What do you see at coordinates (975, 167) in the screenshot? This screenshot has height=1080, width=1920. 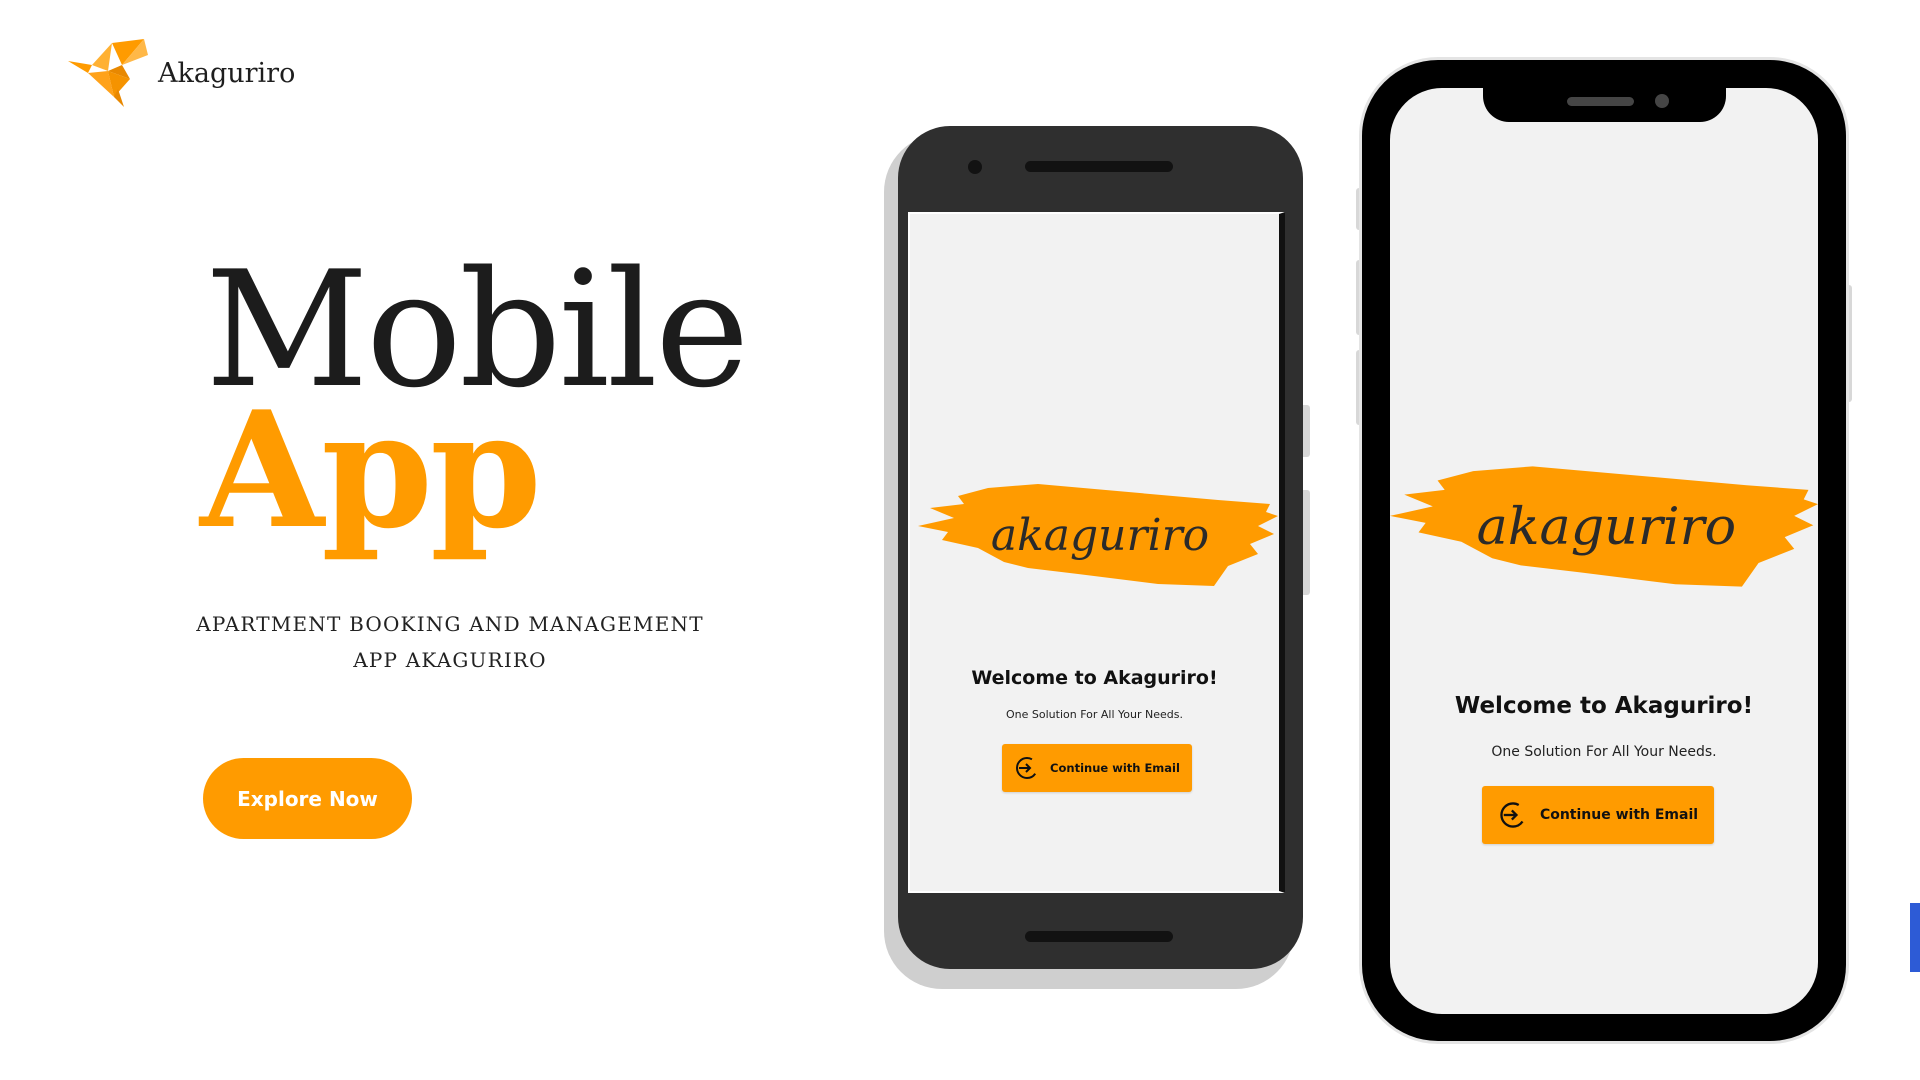 I see `android-camera` at bounding box center [975, 167].